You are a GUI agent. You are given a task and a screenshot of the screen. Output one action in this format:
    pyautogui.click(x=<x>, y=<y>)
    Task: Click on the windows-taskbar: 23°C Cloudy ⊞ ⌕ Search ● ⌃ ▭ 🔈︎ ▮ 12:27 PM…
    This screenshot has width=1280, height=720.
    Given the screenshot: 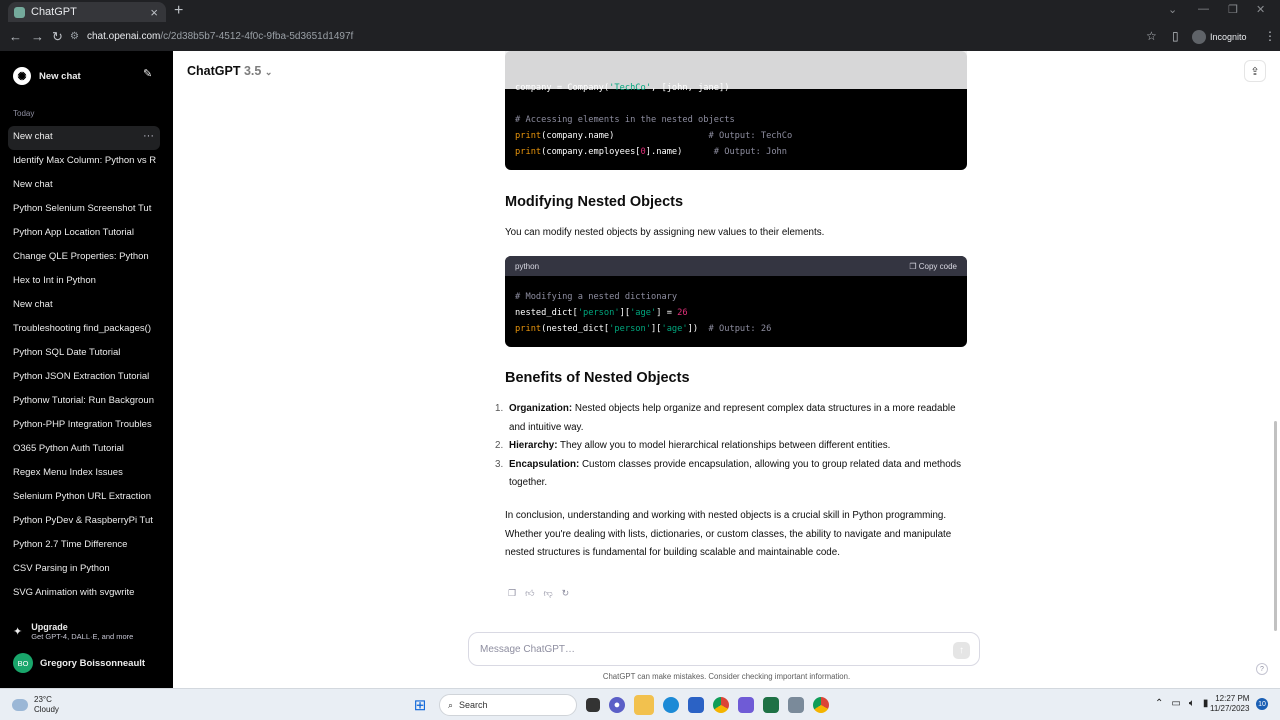 What is the action you would take?
    pyautogui.click(x=640, y=704)
    